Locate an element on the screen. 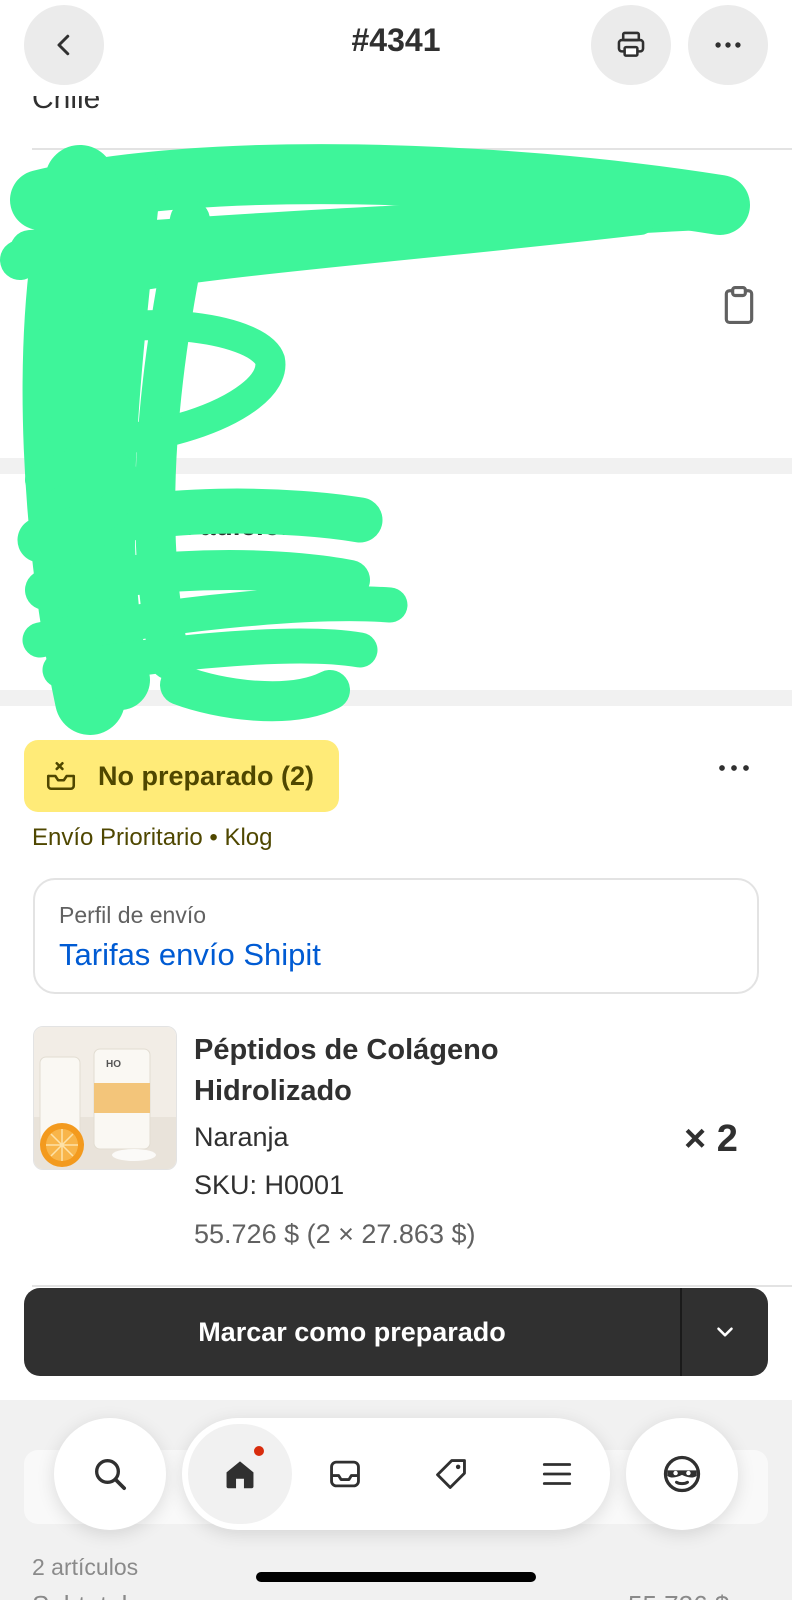  tab-home is located at coordinates (240, 1474).